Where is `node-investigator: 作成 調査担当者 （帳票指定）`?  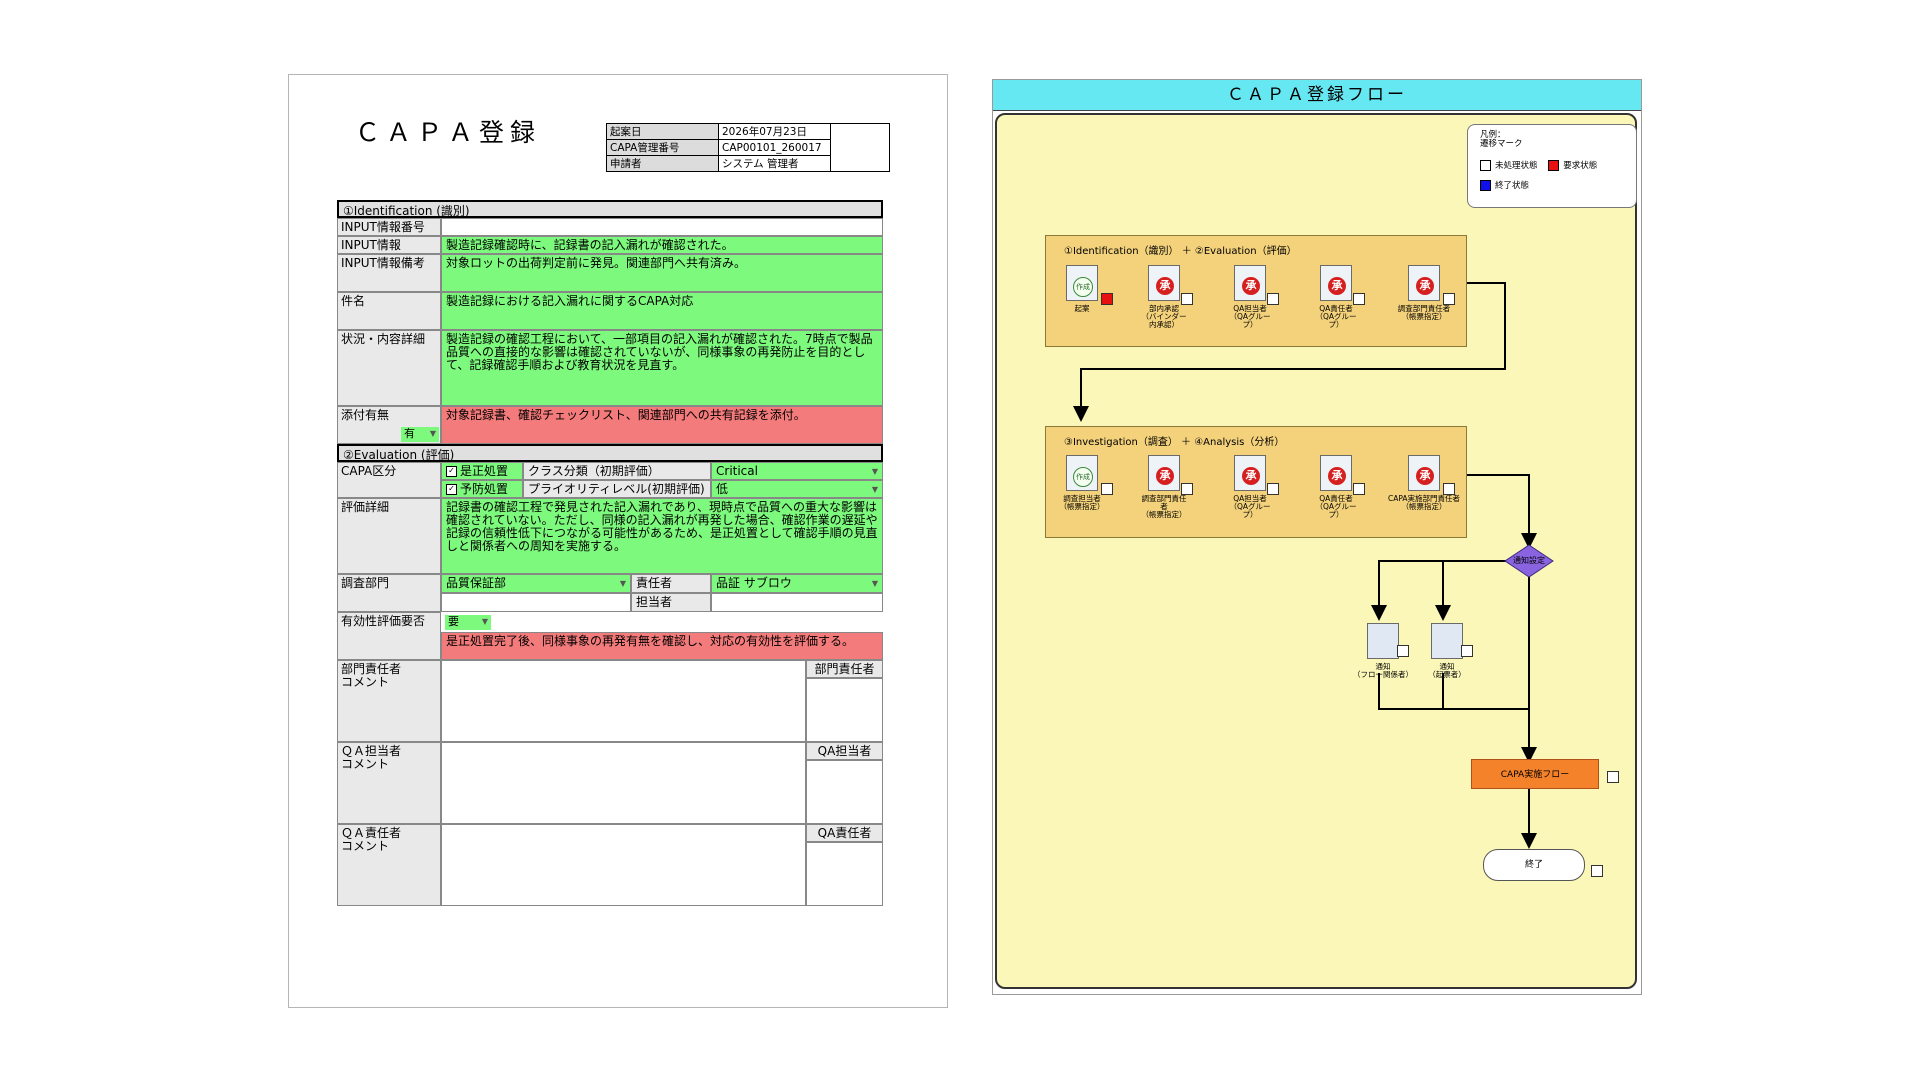 node-investigator: 作成 調査担当者 （帳票指定） is located at coordinates (1082, 483).